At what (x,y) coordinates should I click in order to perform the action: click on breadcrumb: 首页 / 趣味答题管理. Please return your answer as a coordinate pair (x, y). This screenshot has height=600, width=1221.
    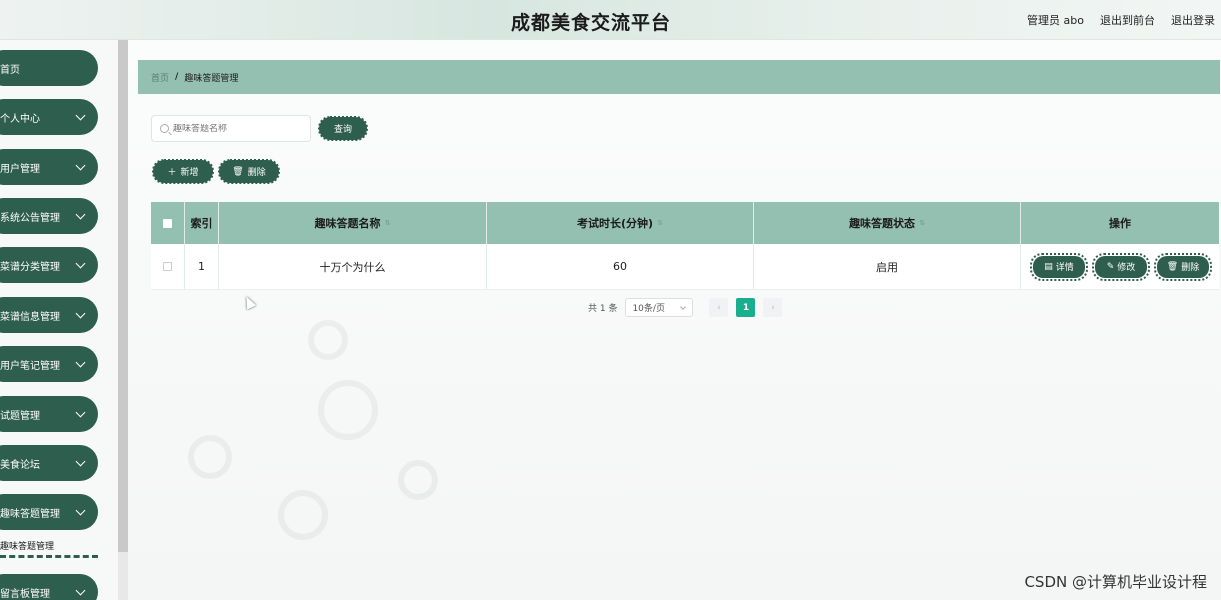
    Looking at the image, I should click on (679, 77).